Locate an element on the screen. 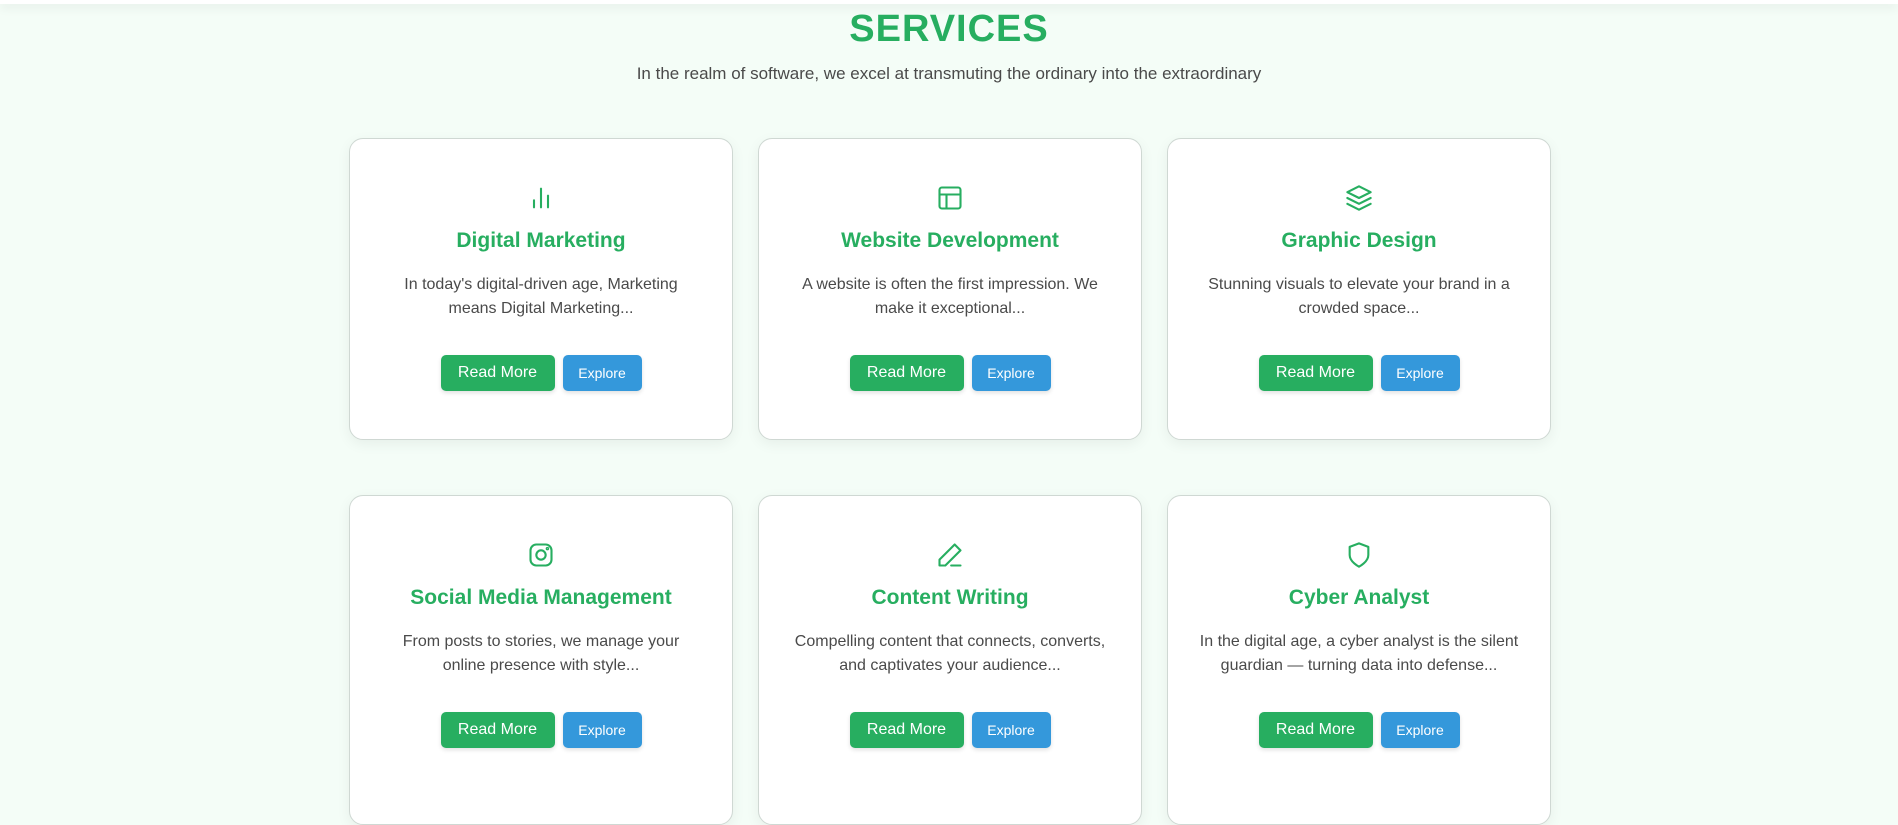 This screenshot has width=1898, height=825. service-title: Graphic Design is located at coordinates (1359, 240).